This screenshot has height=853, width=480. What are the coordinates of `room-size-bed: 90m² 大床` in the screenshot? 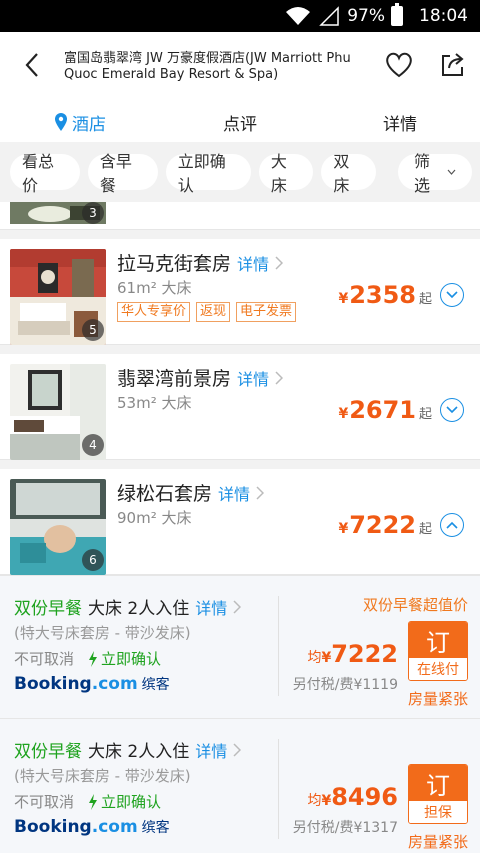 It's located at (154, 518).